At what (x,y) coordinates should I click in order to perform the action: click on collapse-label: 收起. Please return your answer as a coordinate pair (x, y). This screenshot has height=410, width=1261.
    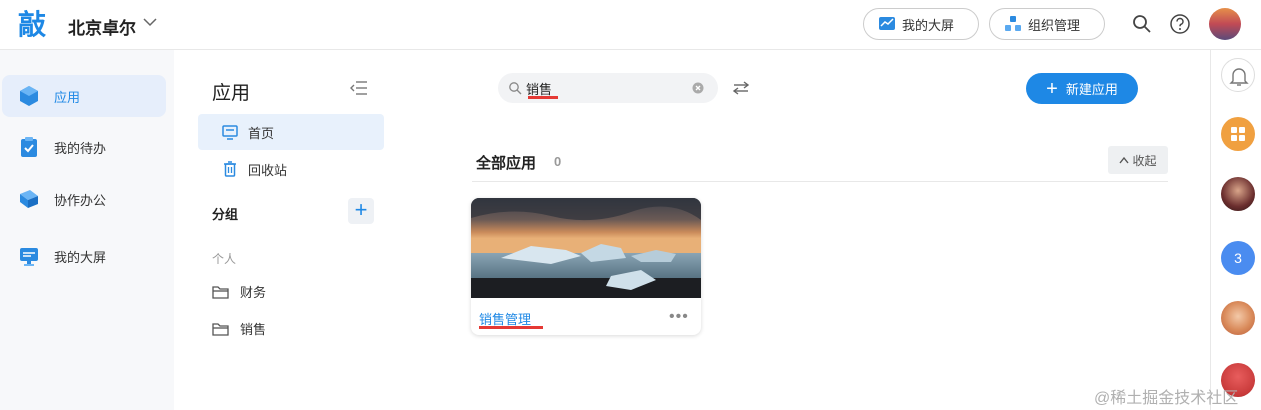
    Looking at the image, I should click on (1144, 160).